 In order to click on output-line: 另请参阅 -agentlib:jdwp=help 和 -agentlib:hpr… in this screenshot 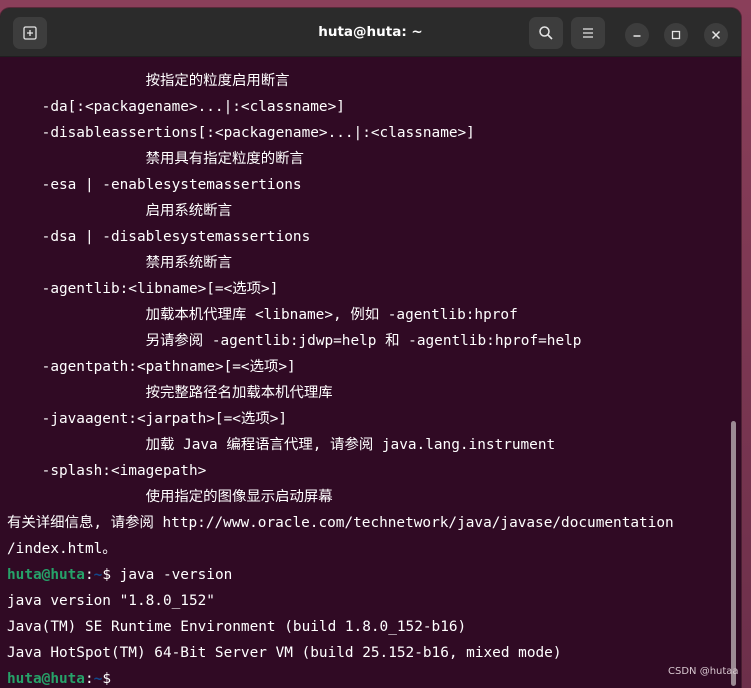, I will do `click(294, 341)`.